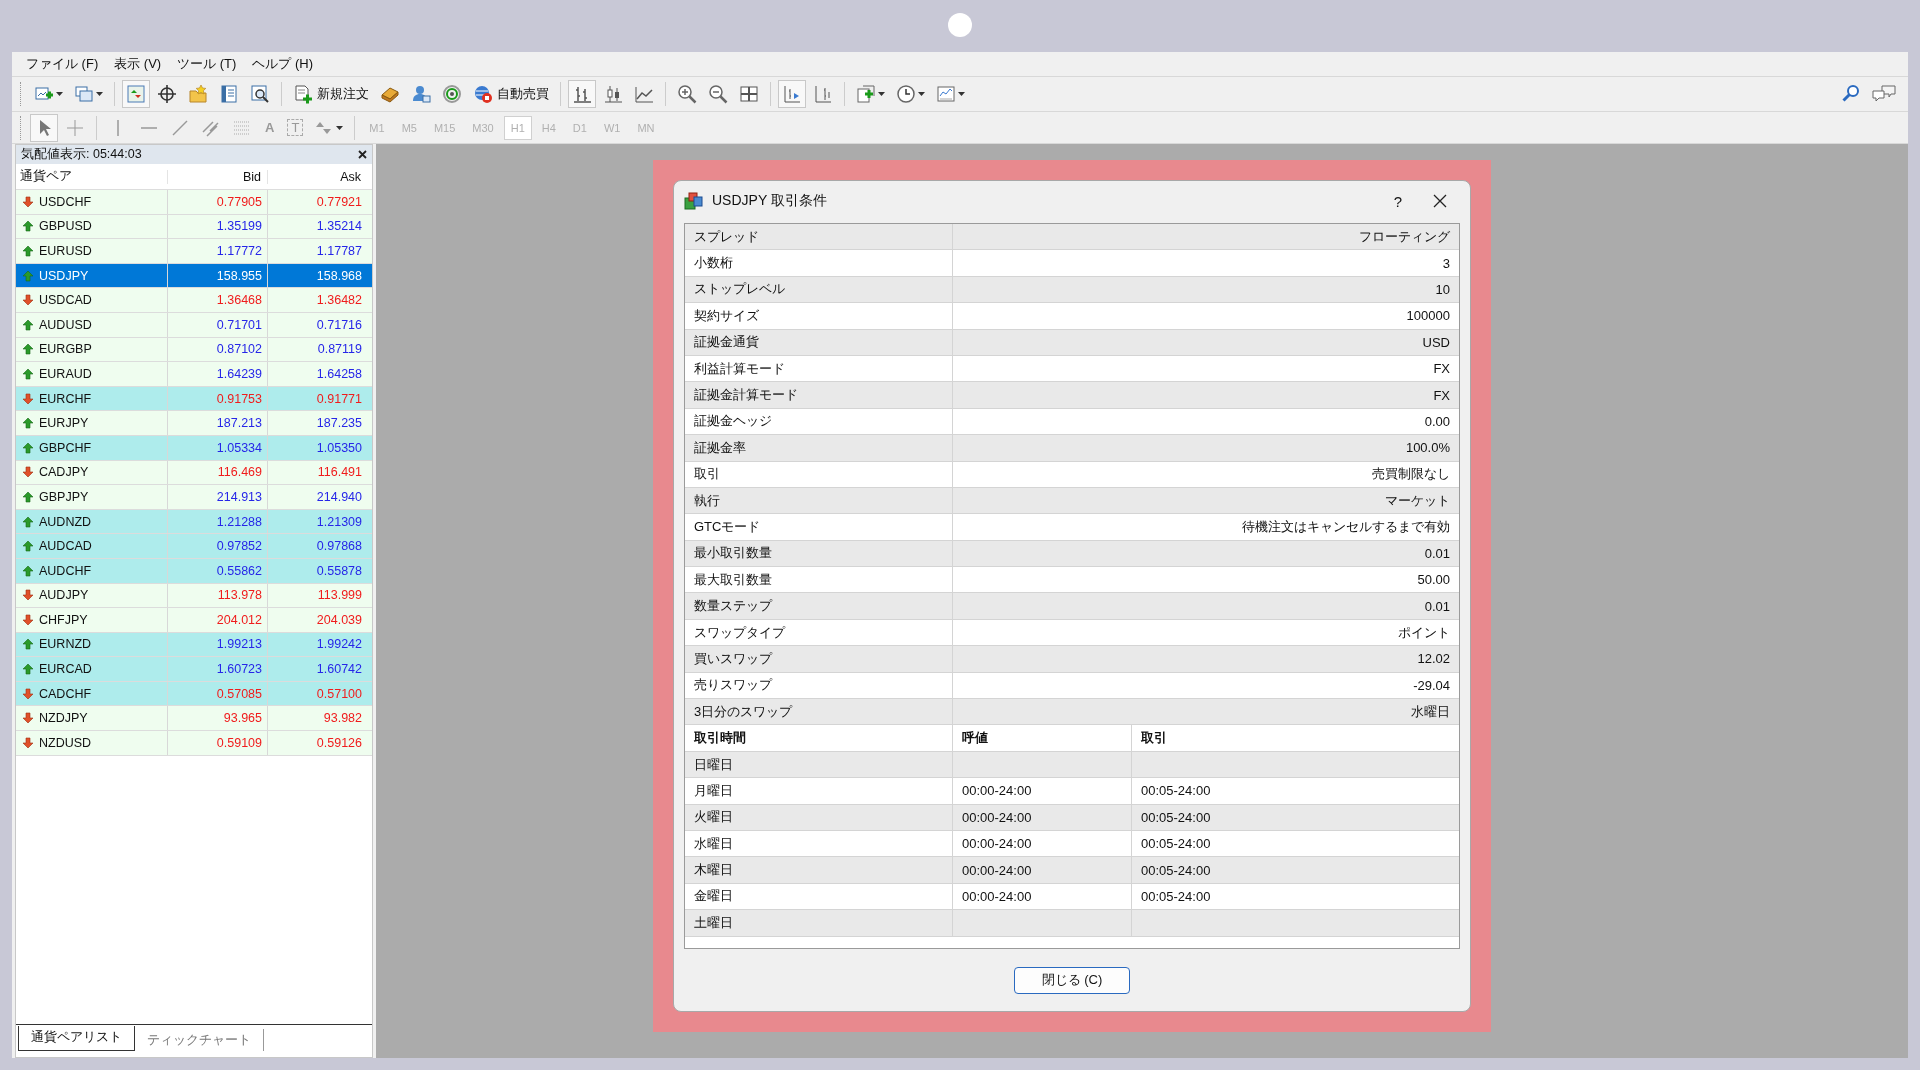 Image resolution: width=1920 pixels, height=1070 pixels. I want to click on quote-row: USDCHF 0.77905 0.77921, so click(194, 202).